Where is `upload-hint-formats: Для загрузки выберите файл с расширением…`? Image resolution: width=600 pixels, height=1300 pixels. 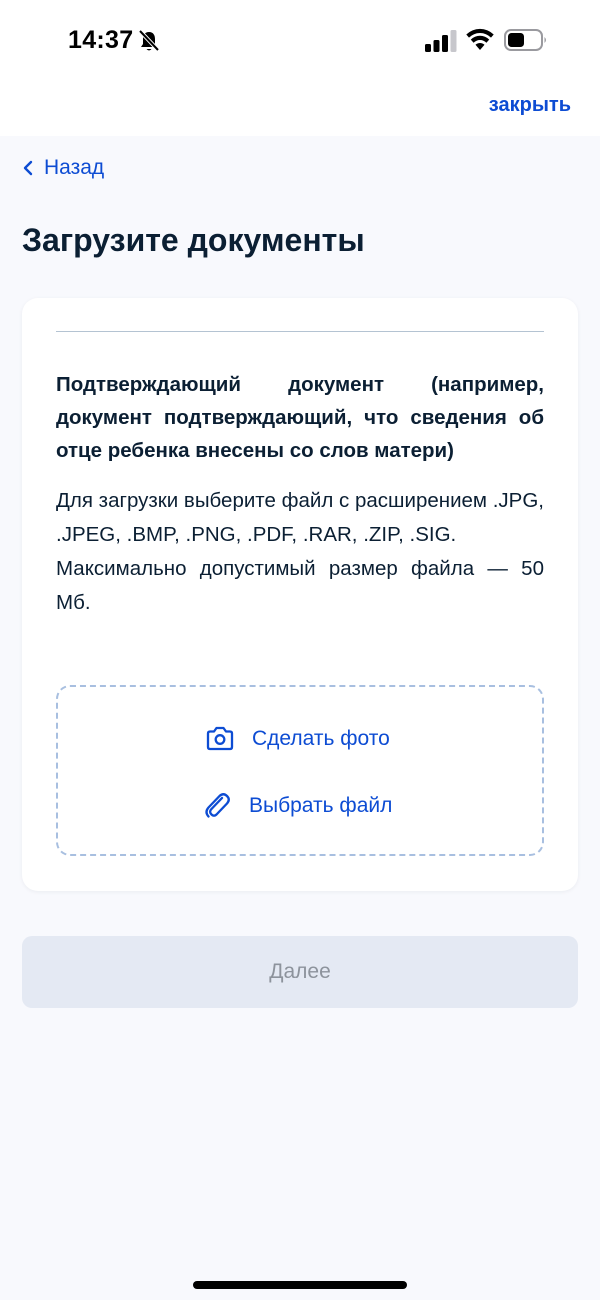 upload-hint-formats: Для загрузки выберите файл с расширением… is located at coordinates (300, 517).